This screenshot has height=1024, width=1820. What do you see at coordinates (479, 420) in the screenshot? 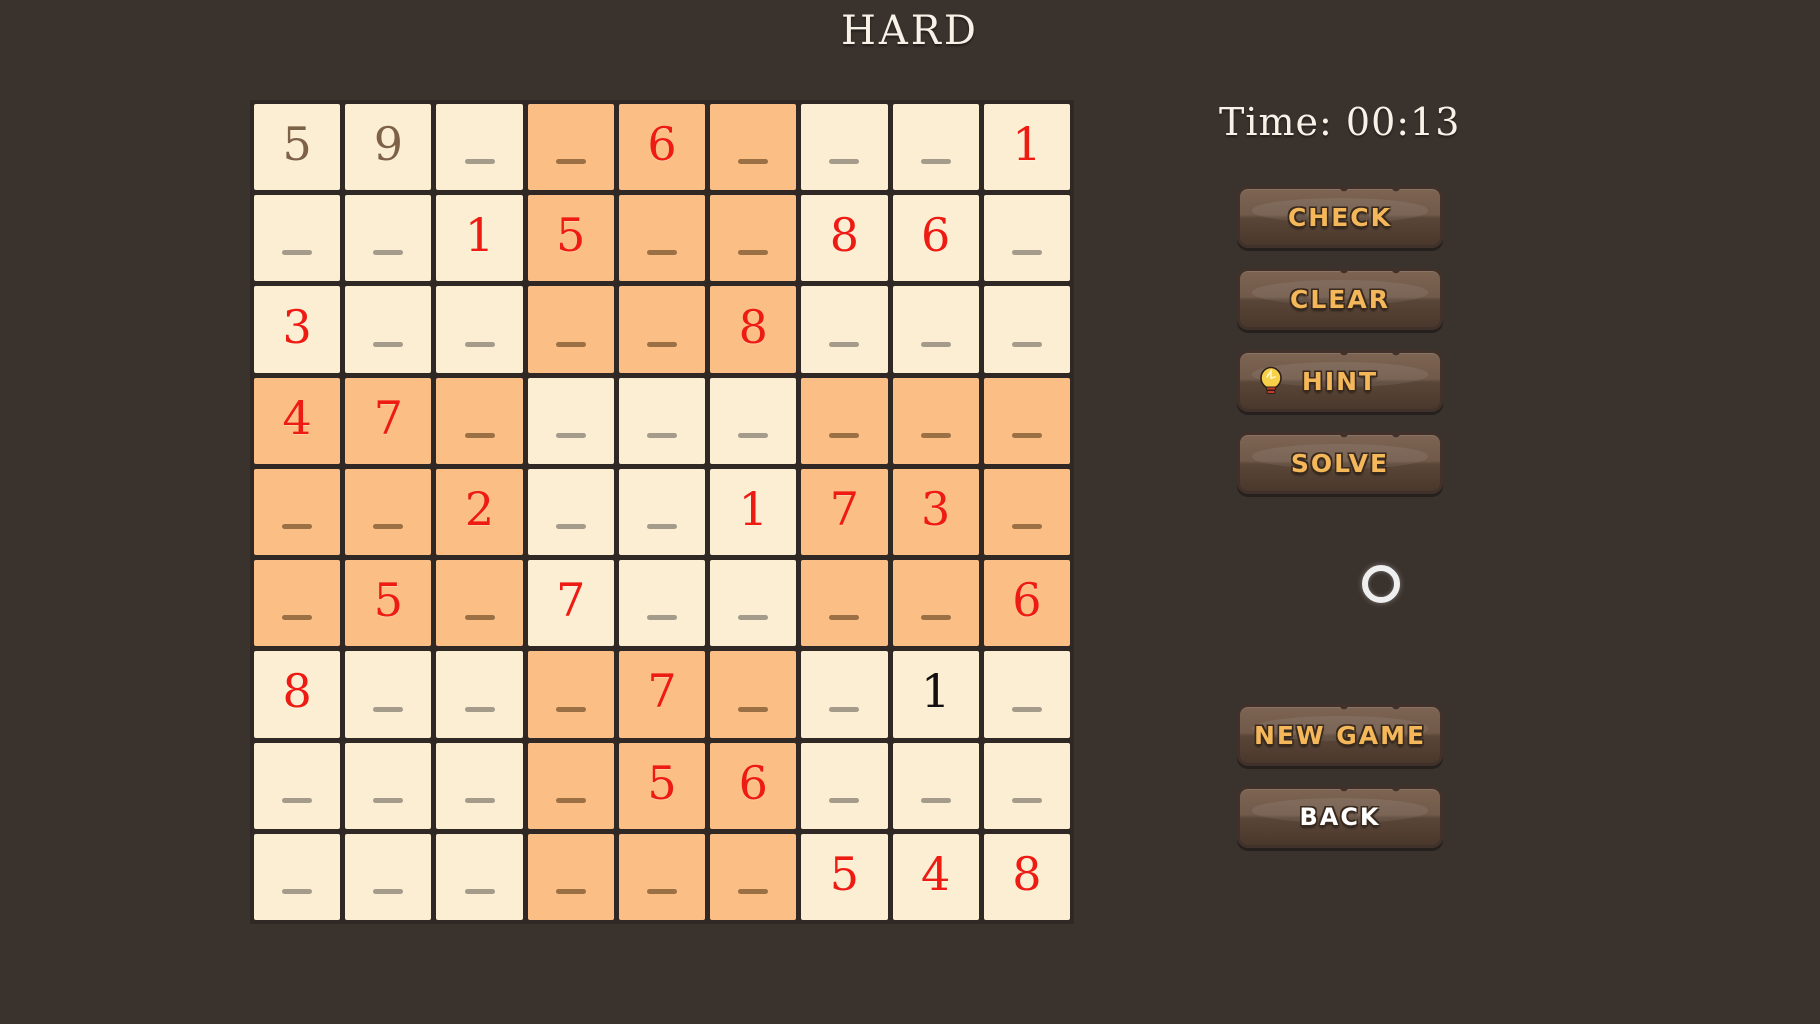
I see `sudoku-cell-r4c3` at bounding box center [479, 420].